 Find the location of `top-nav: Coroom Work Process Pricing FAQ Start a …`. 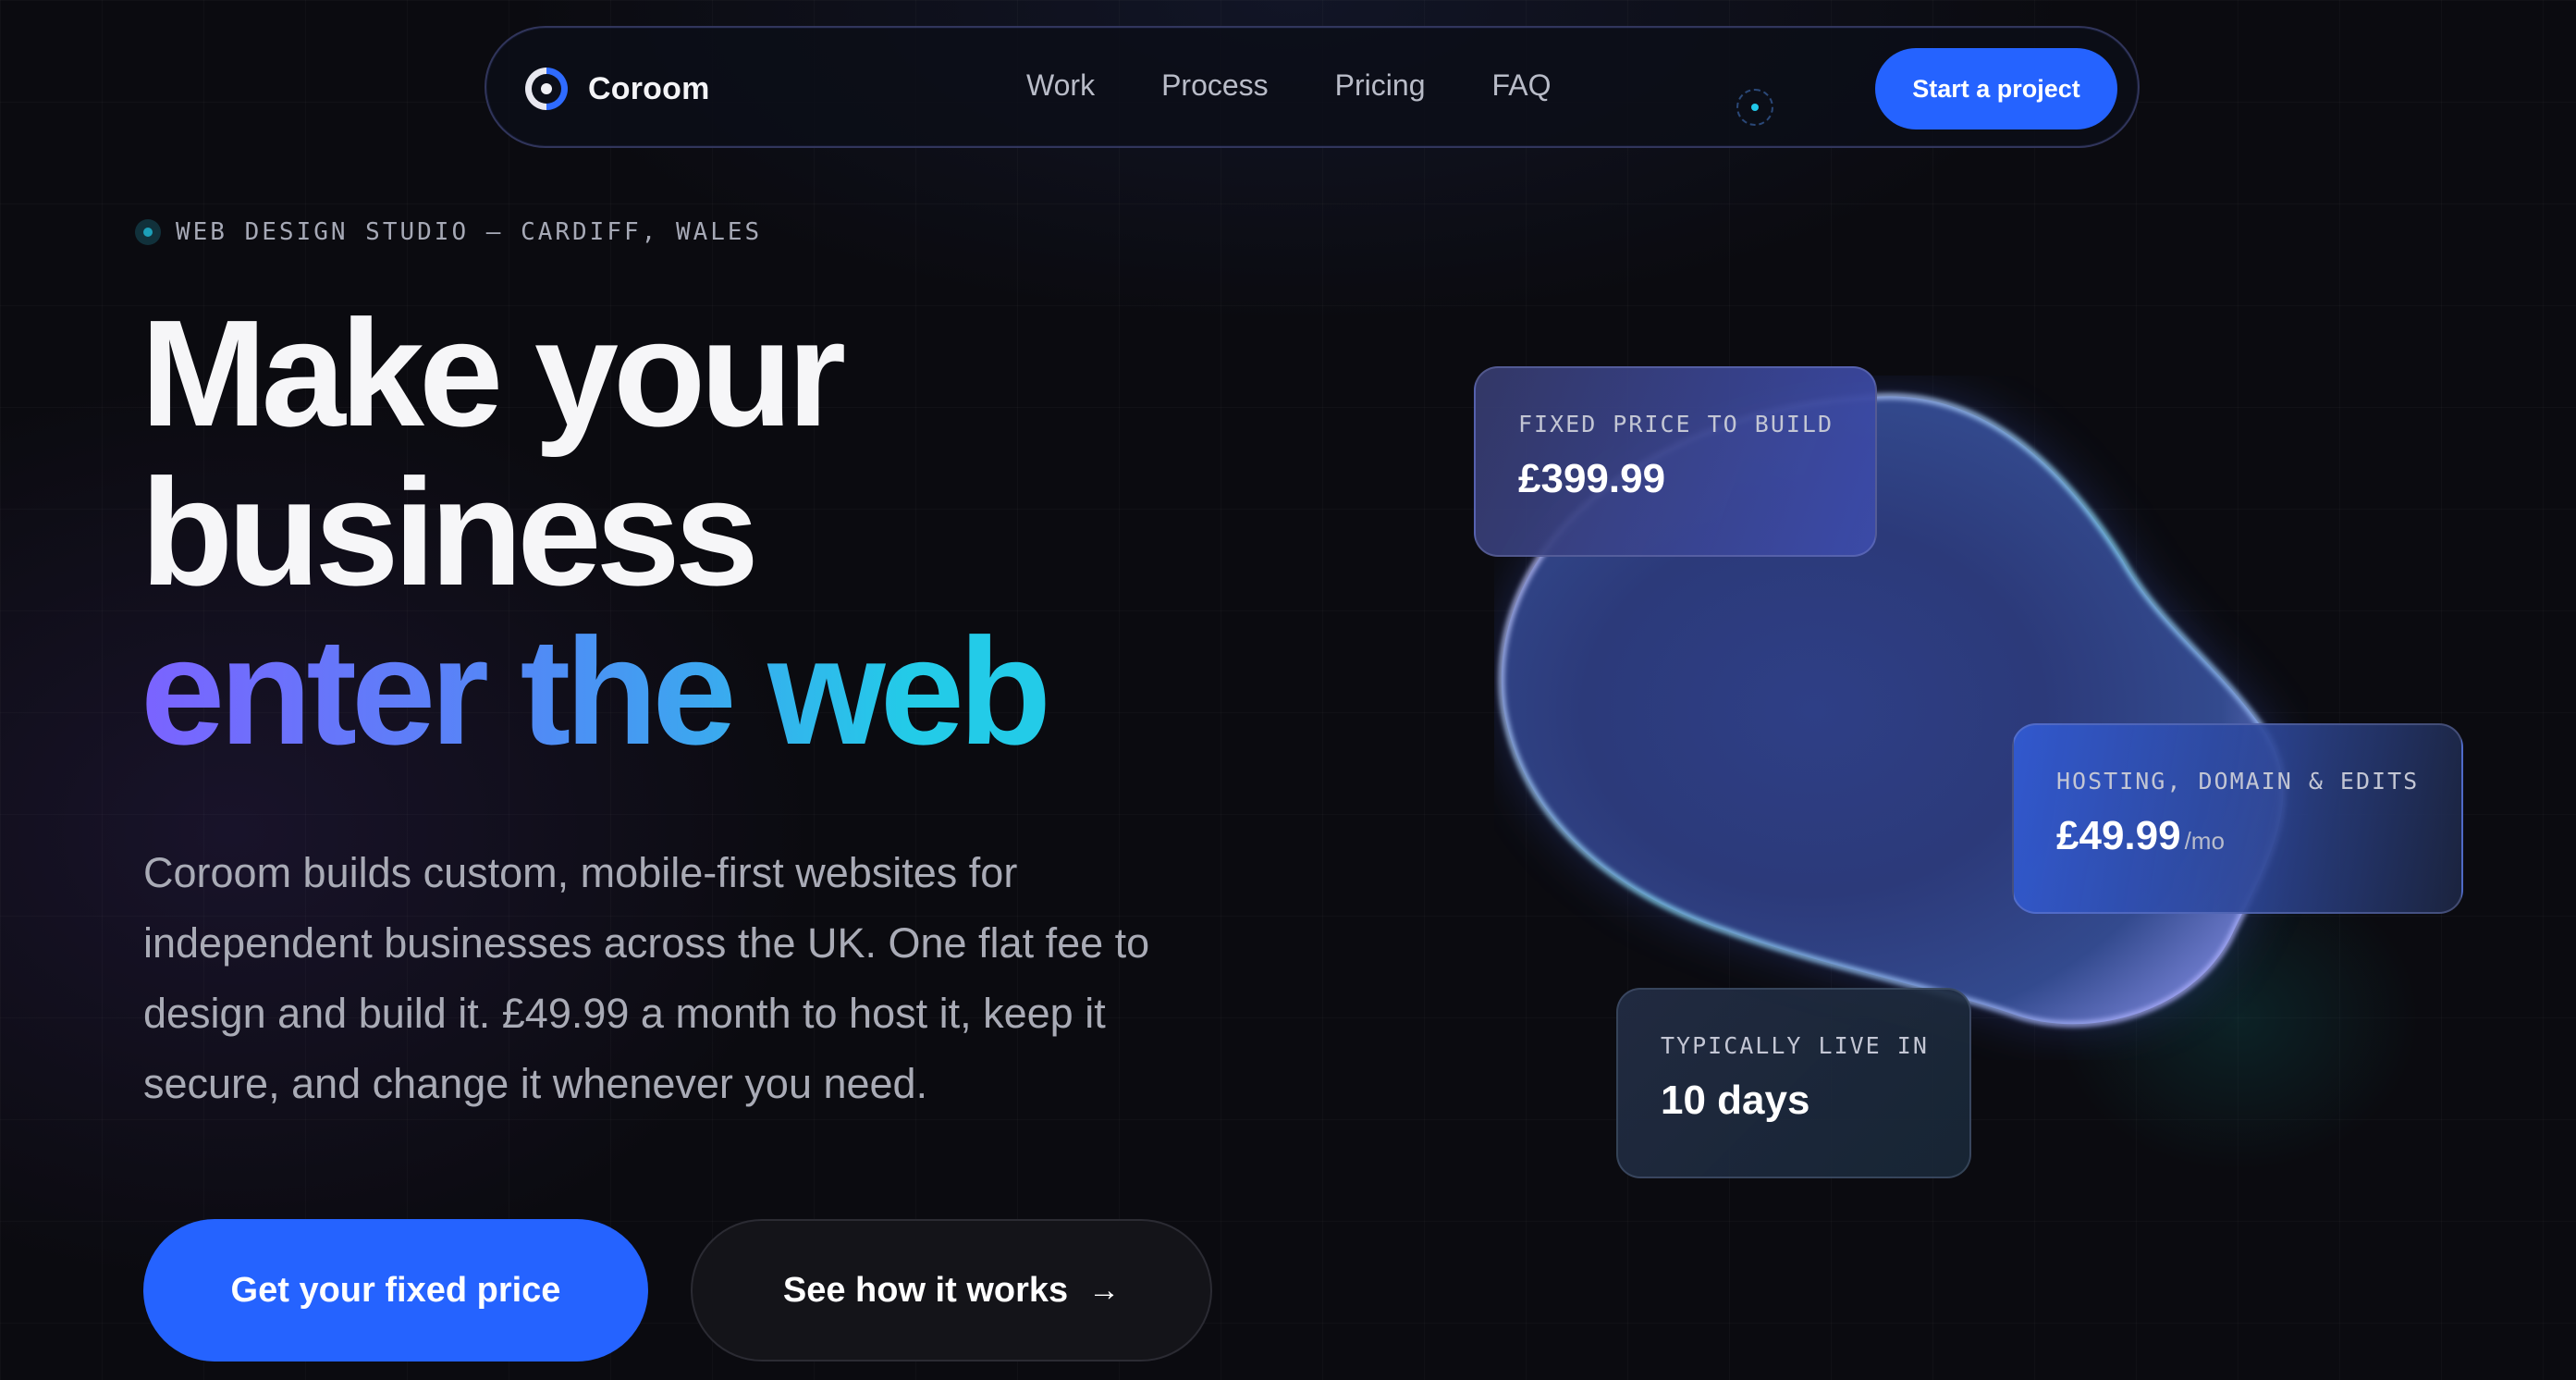

top-nav: Coroom Work Process Pricing FAQ Start a … is located at coordinates (1312, 87).